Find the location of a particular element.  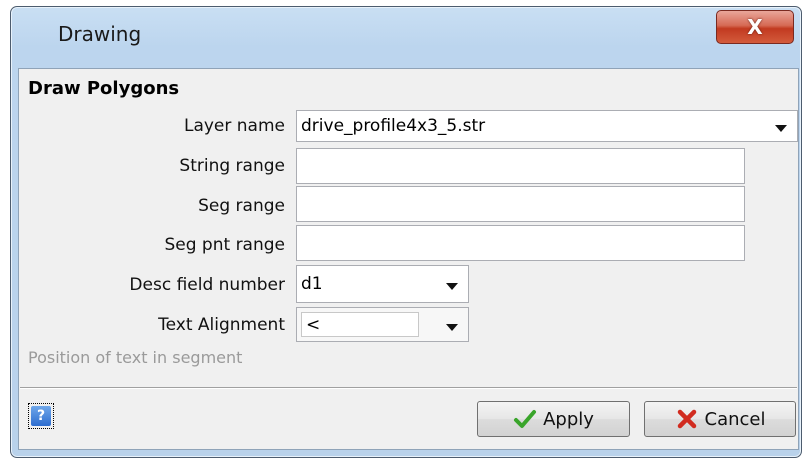

string-range-label: String range is located at coordinates (232, 166).